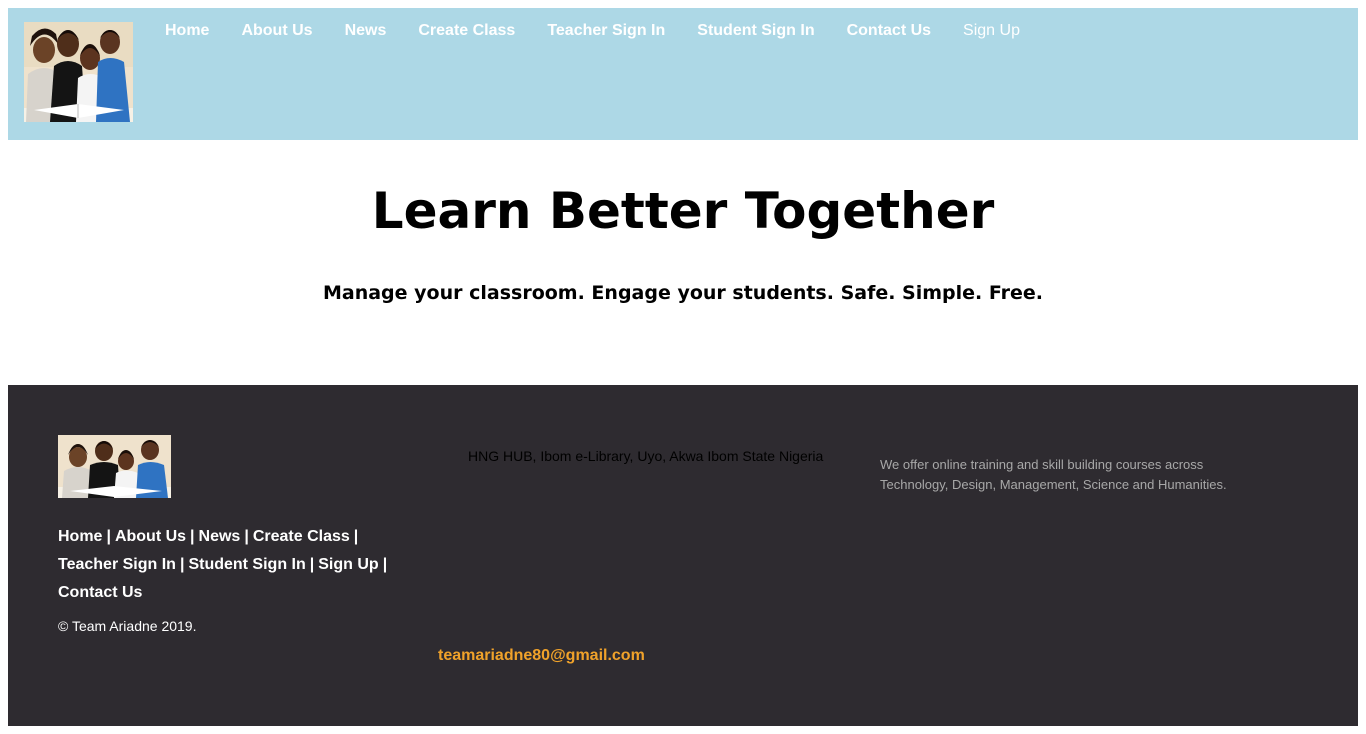 This screenshot has width=1366, height=734. Describe the element at coordinates (466, 31) in the screenshot. I see `nav-create-class: Create Class` at that location.